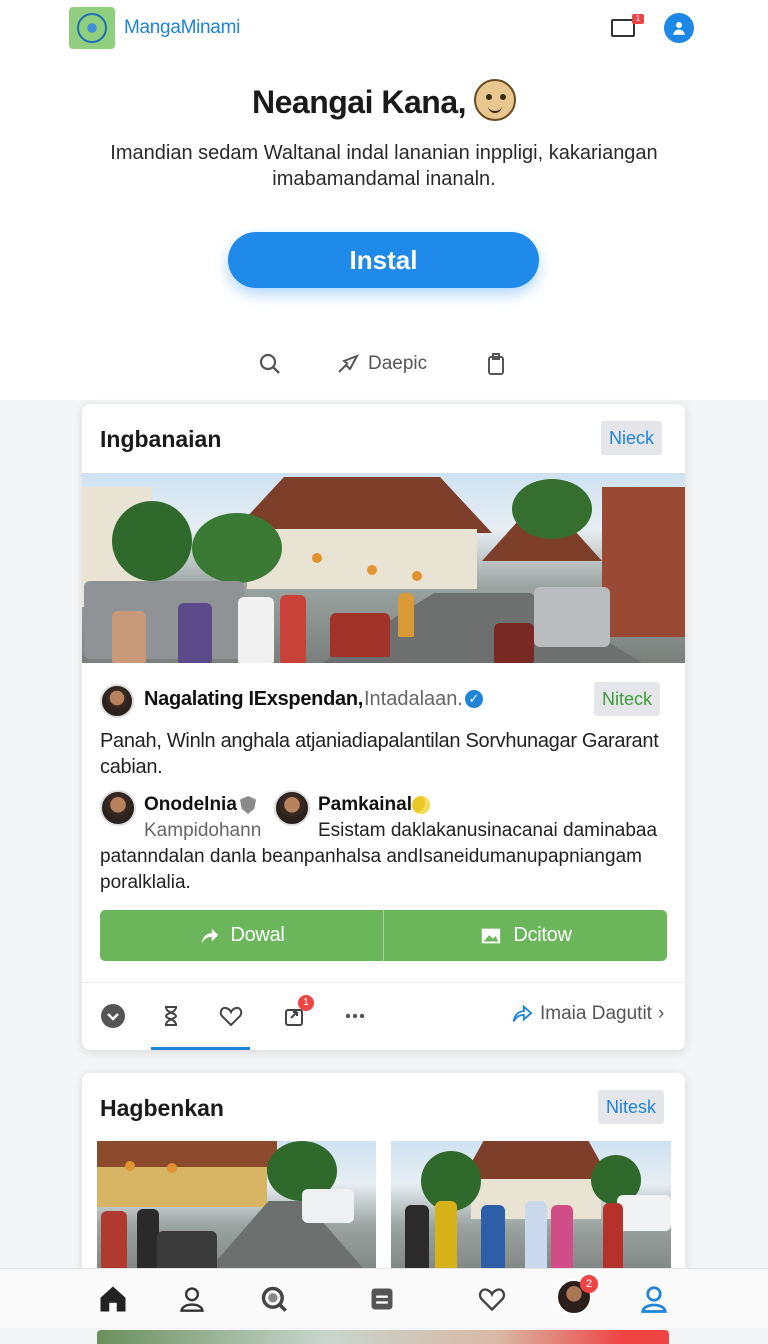 This screenshot has height=1344, width=768. Describe the element at coordinates (365, 805) in the screenshot. I see `commenter-name: Pamkainal` at that location.